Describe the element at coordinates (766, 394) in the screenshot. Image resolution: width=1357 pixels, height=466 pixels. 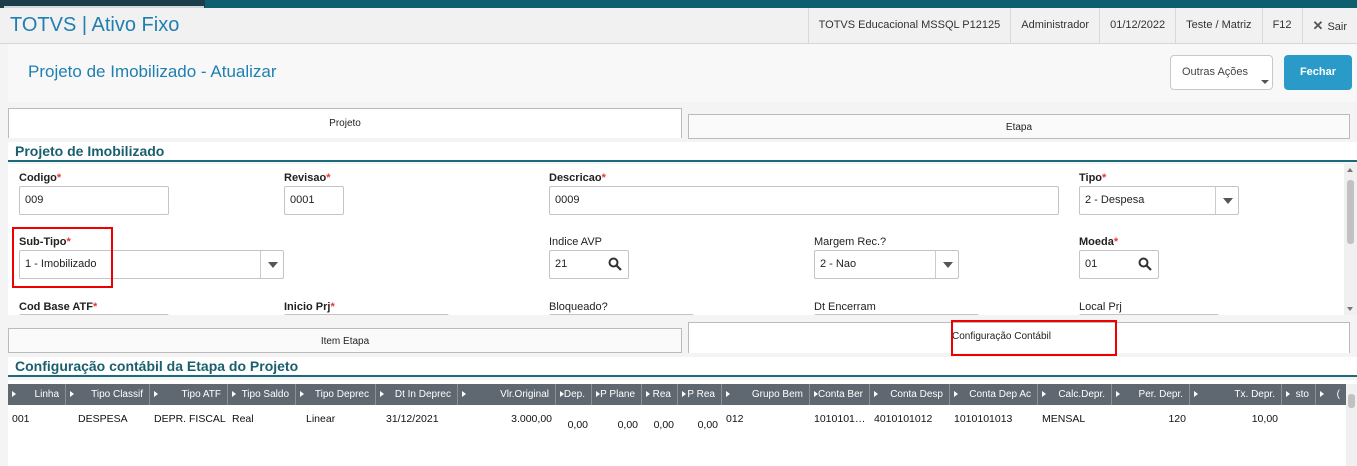
I see `col-grupo-bem: Grupo Bem` at that location.